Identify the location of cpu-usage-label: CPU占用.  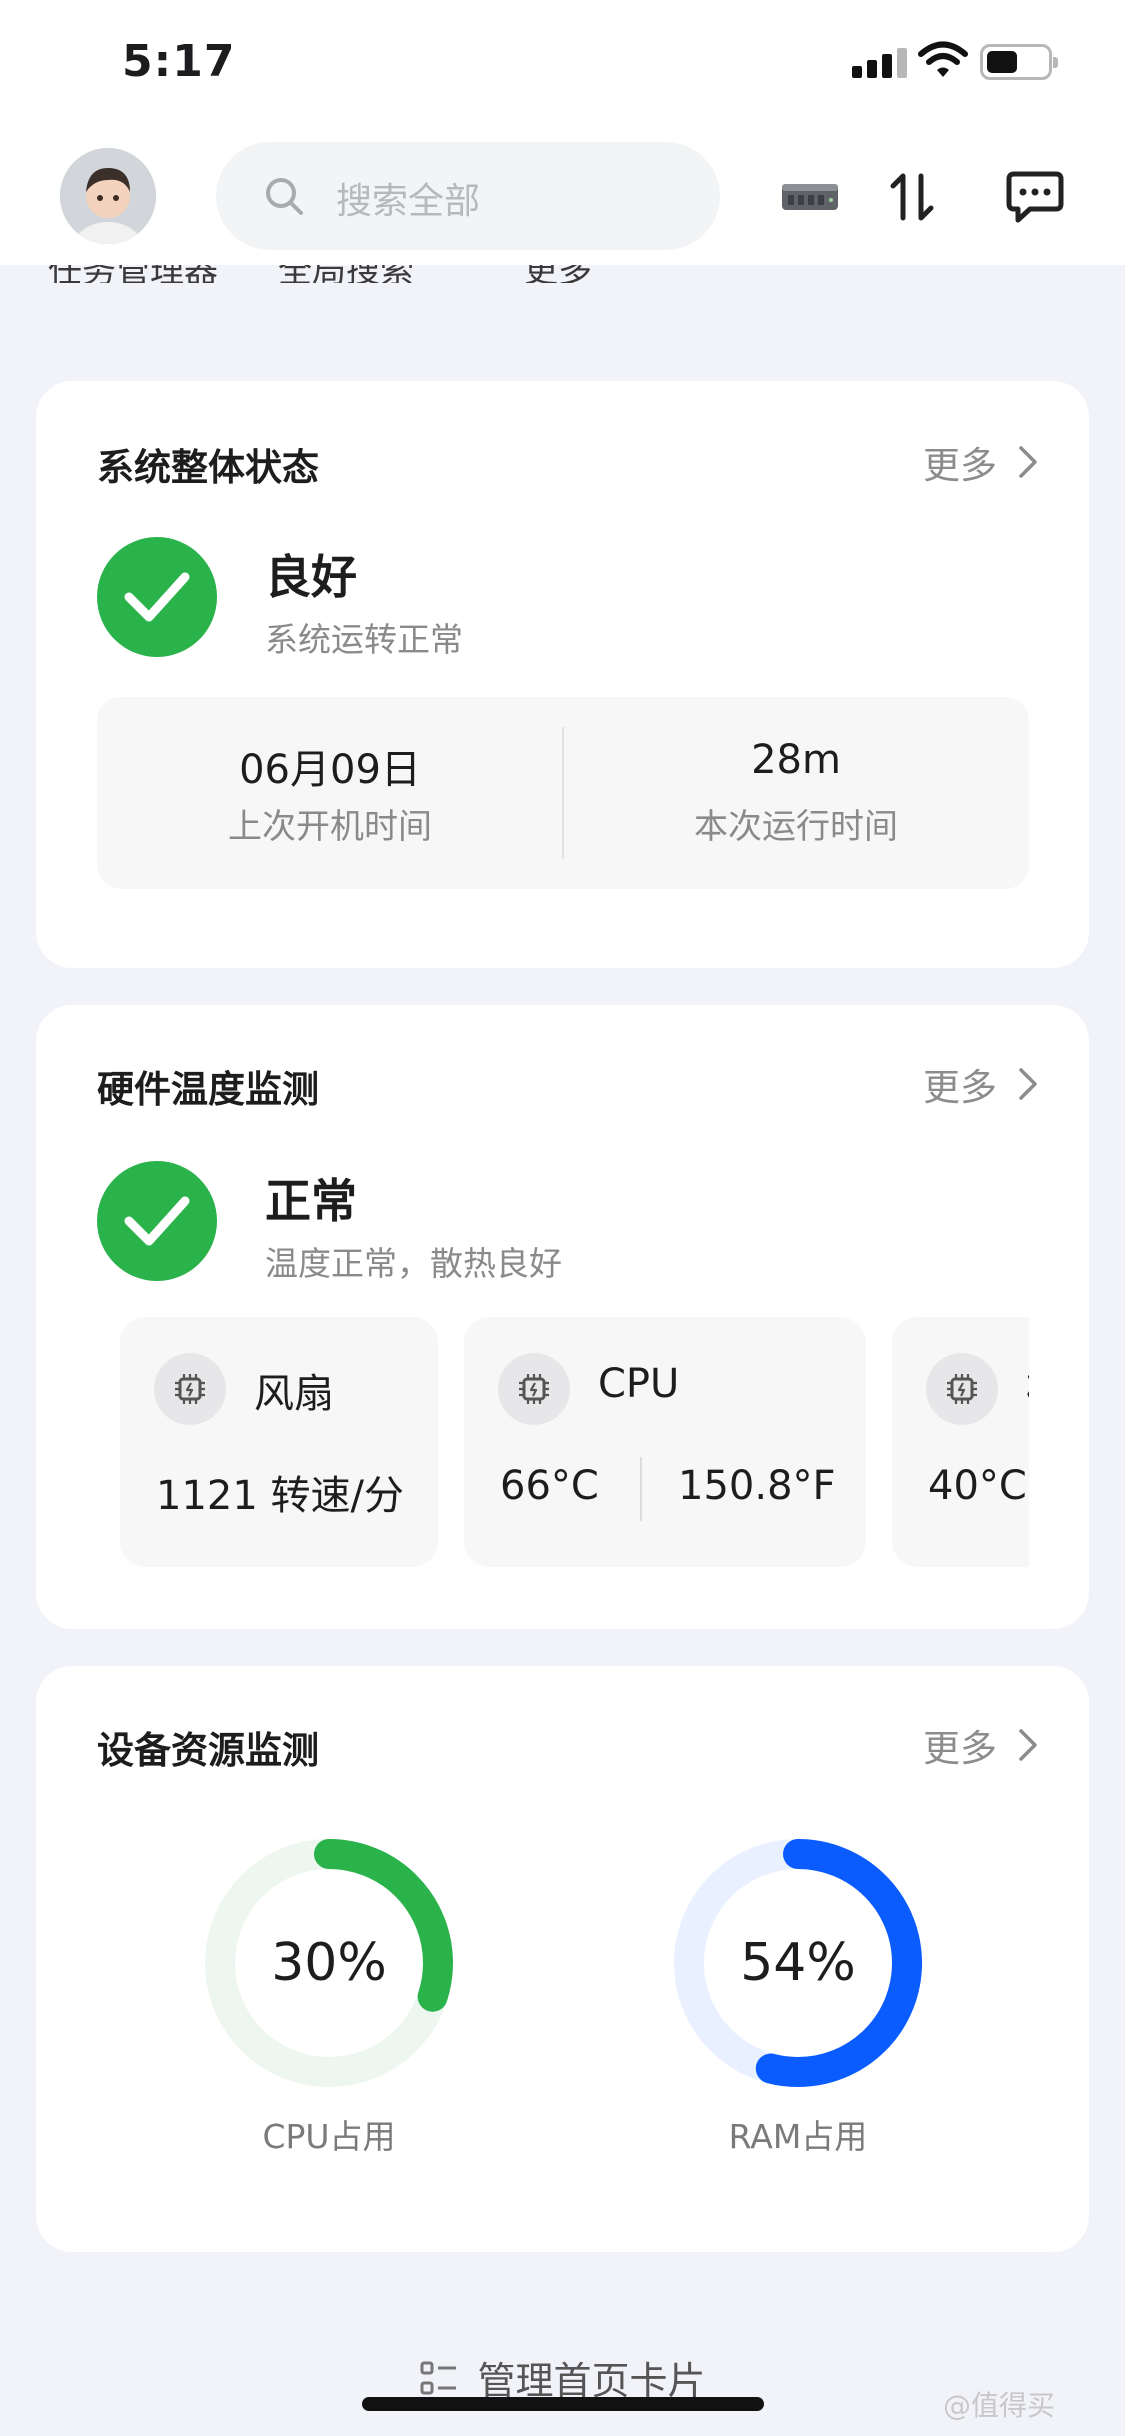
(329, 2136).